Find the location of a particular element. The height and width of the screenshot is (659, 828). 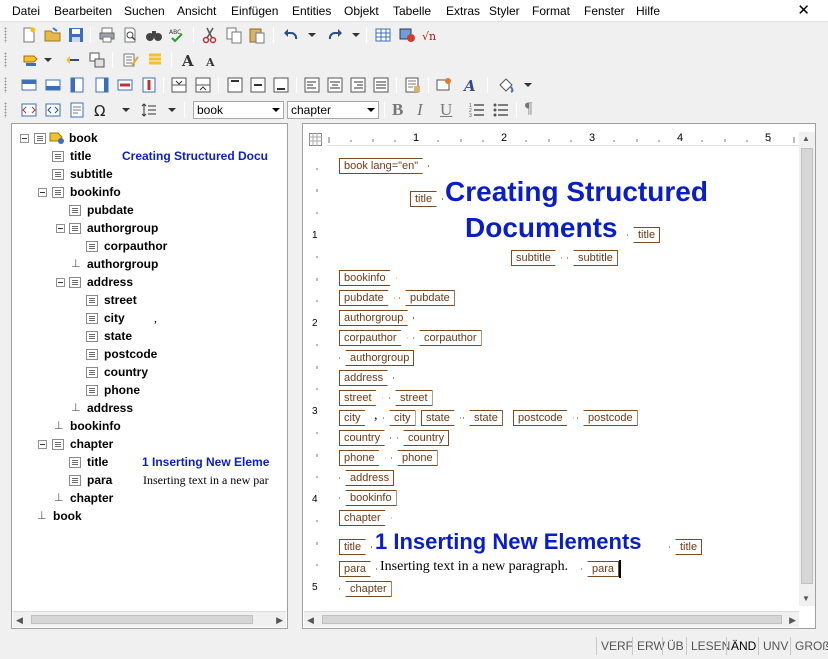

tree-item-address: address is located at coordinates (112, 283).